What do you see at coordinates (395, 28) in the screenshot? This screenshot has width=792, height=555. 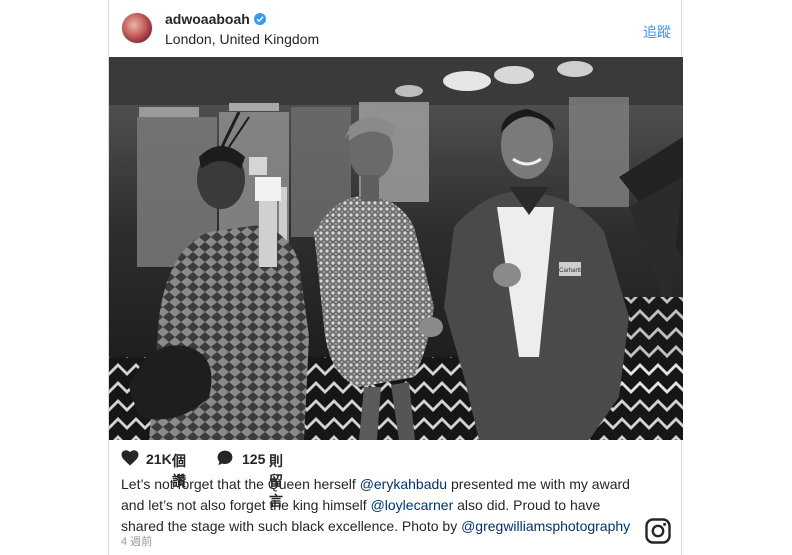 I see `post-header: adwoaaboah London, United Kingdom 追蹤` at bounding box center [395, 28].